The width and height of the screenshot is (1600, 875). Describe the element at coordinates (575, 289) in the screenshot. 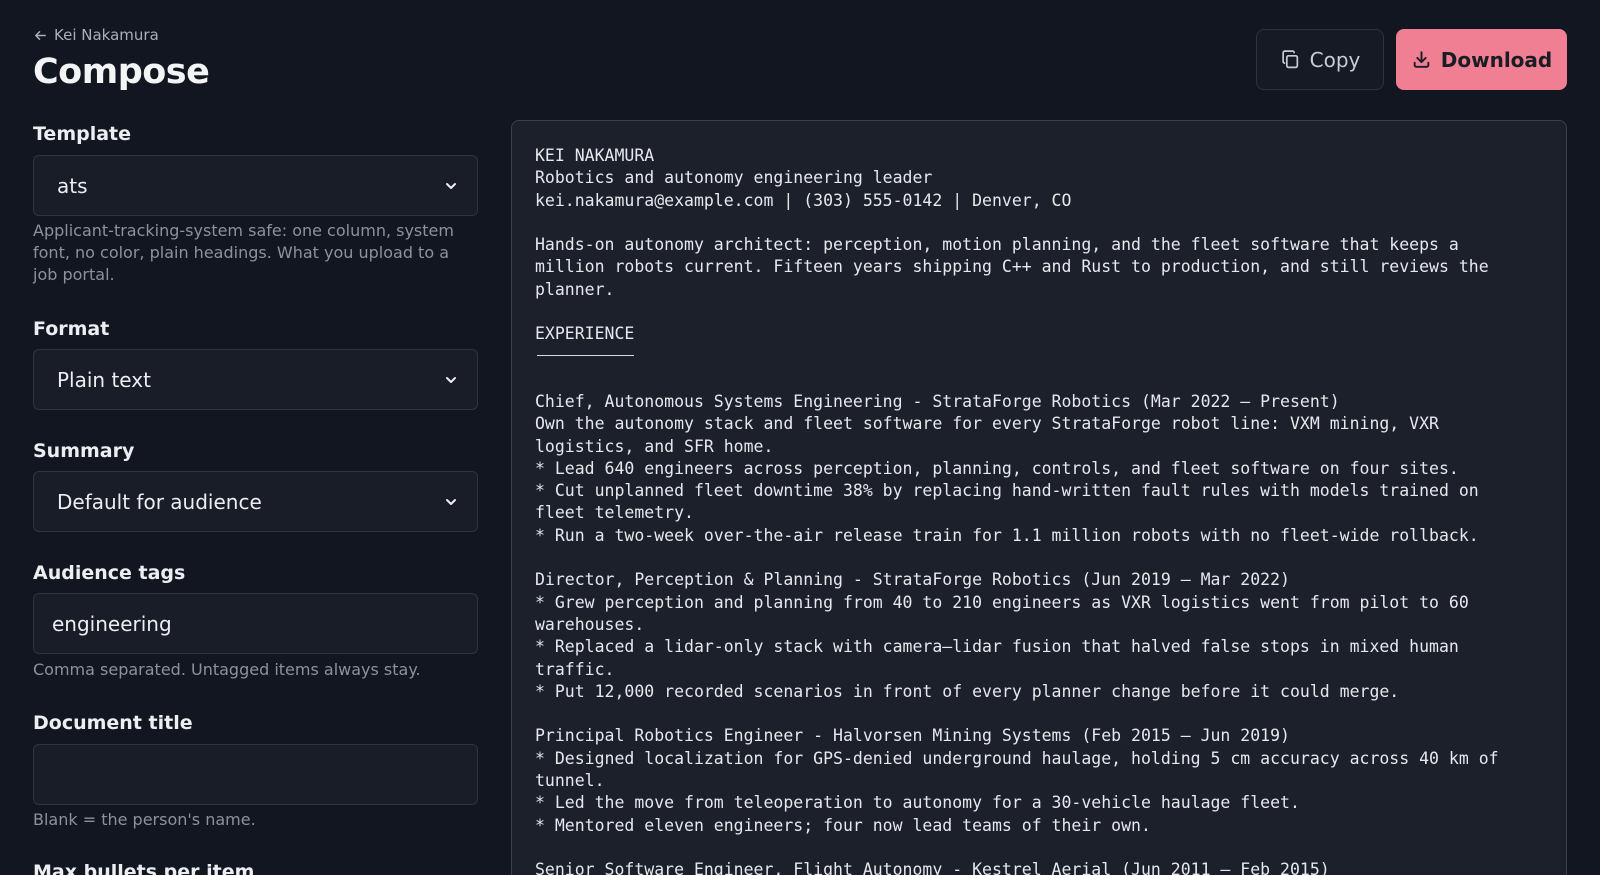

I see `summary-line: planner.` at that location.